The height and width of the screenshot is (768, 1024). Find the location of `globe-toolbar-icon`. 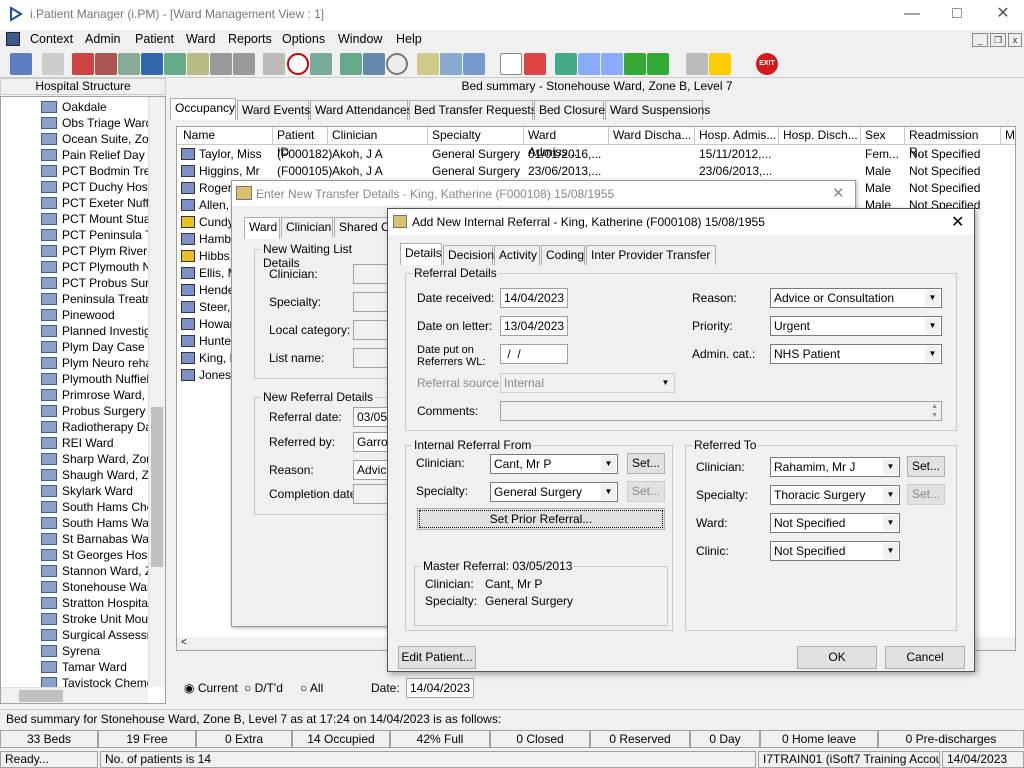

globe-toolbar-icon is located at coordinates (566, 64).